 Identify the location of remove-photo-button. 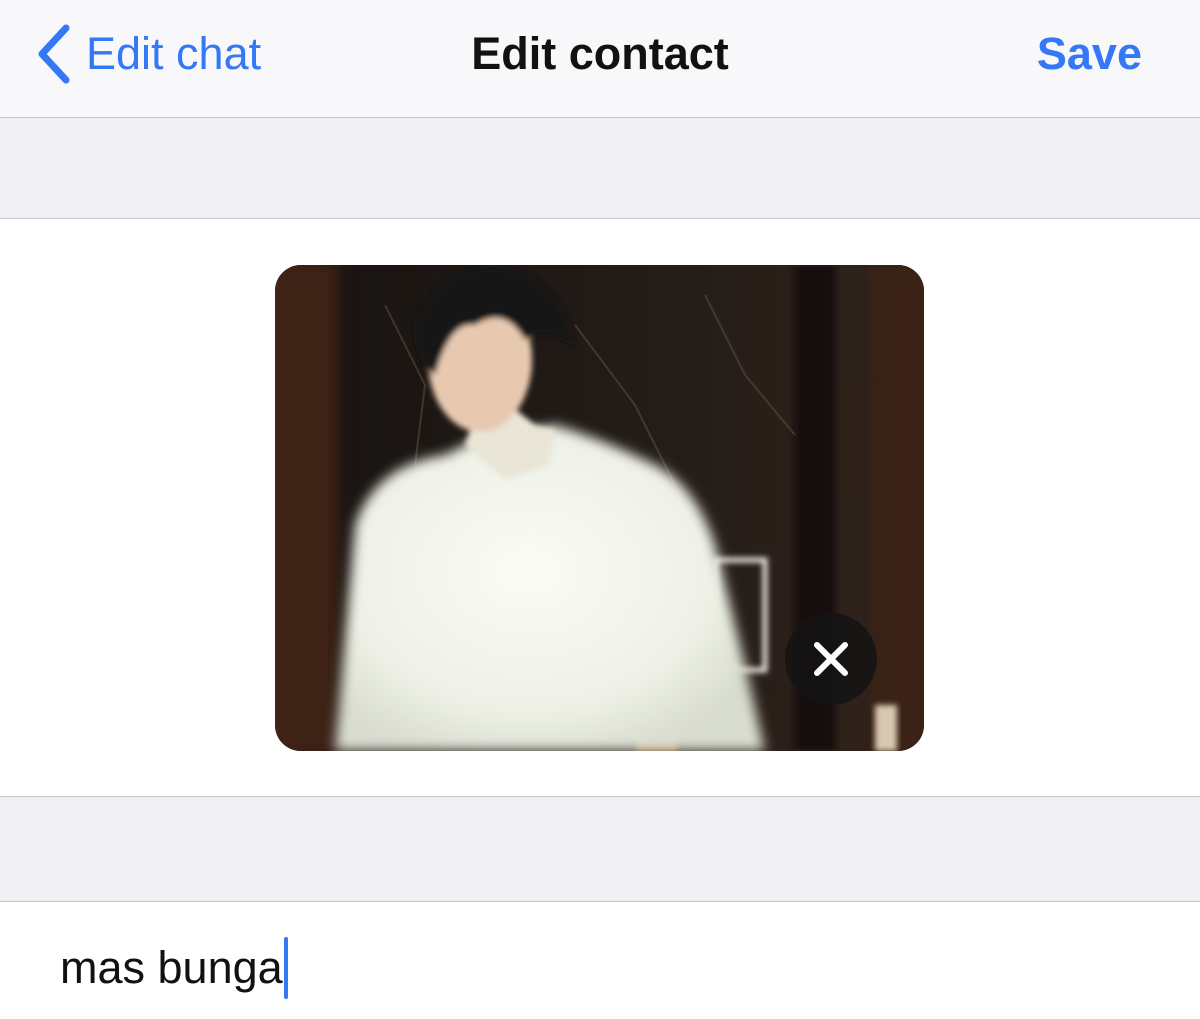
(831, 659).